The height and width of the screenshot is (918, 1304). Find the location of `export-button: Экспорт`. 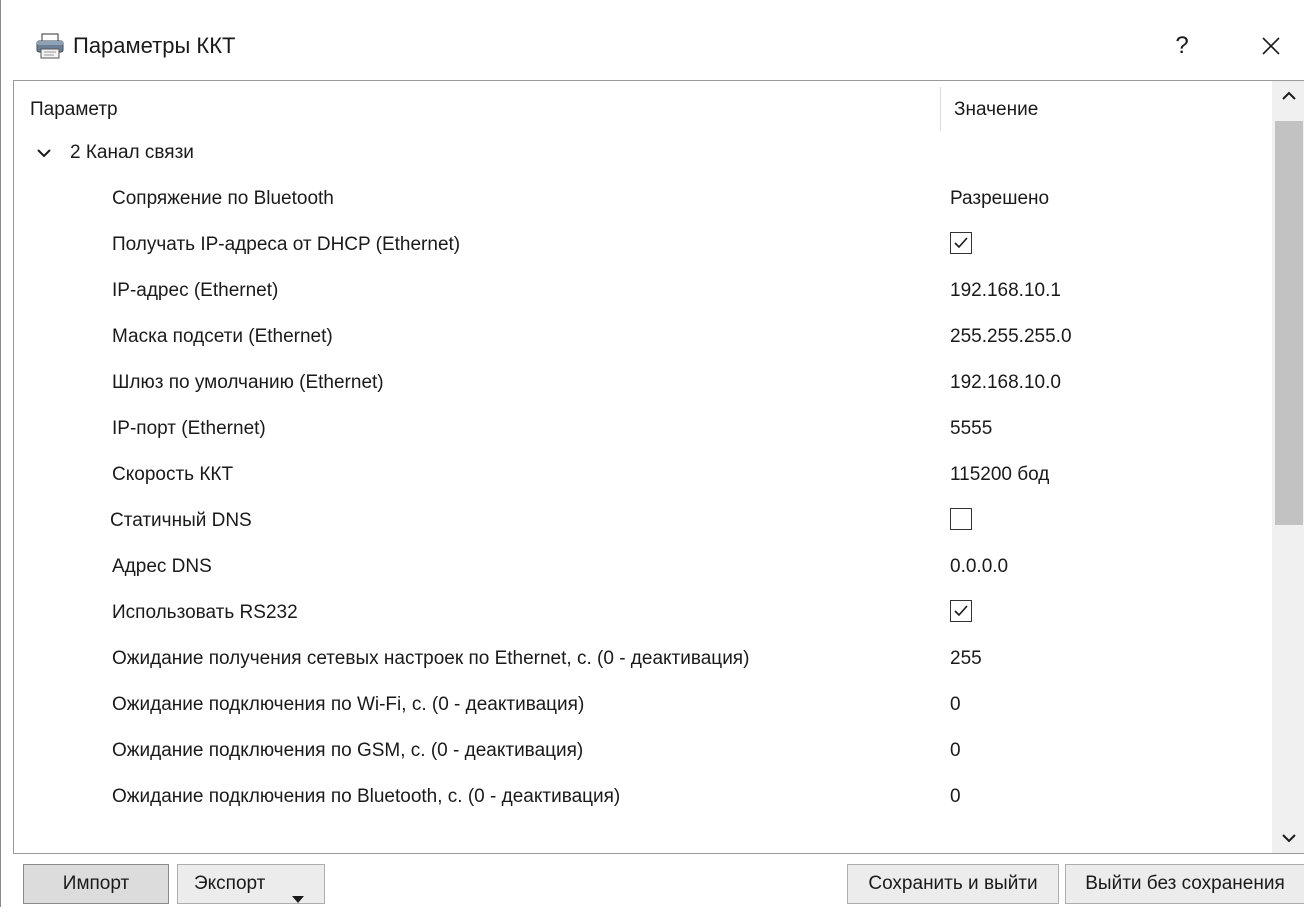

export-button: Экспорт is located at coordinates (251, 884).